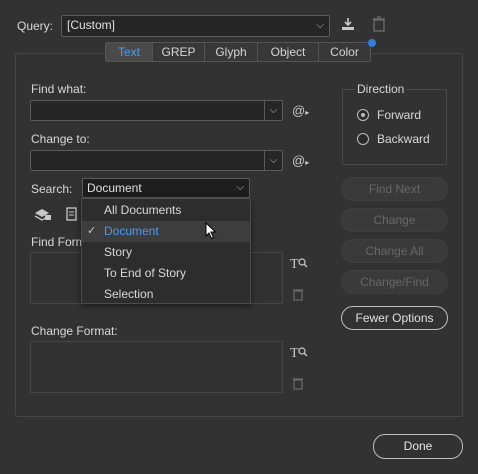 The height and width of the screenshot is (474, 478). What do you see at coordinates (166, 188) in the screenshot?
I see `search-scope-select: Document ⌵` at bounding box center [166, 188].